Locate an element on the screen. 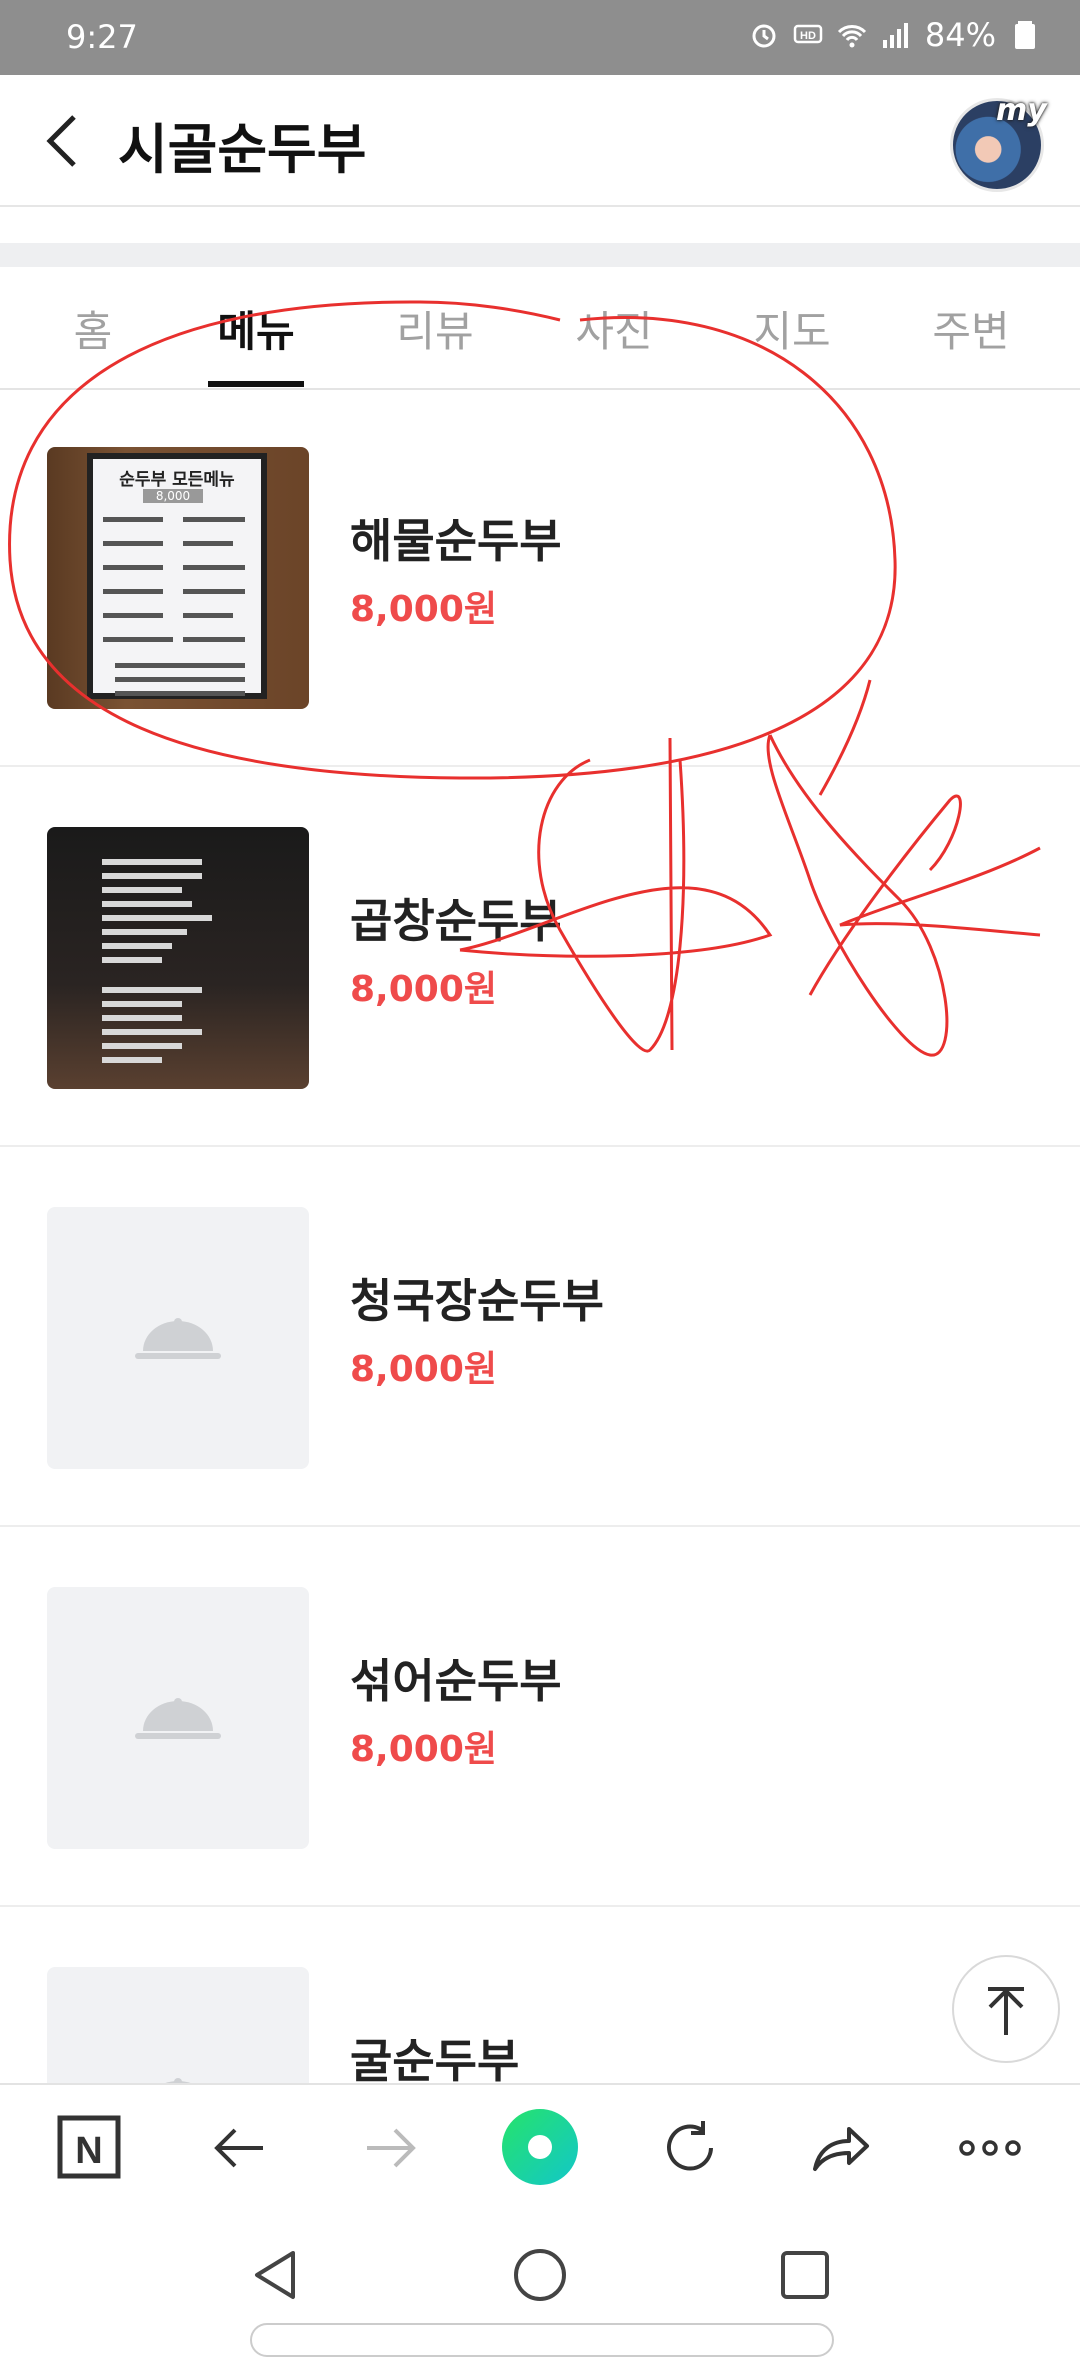  section-divider is located at coordinates (540, 255).